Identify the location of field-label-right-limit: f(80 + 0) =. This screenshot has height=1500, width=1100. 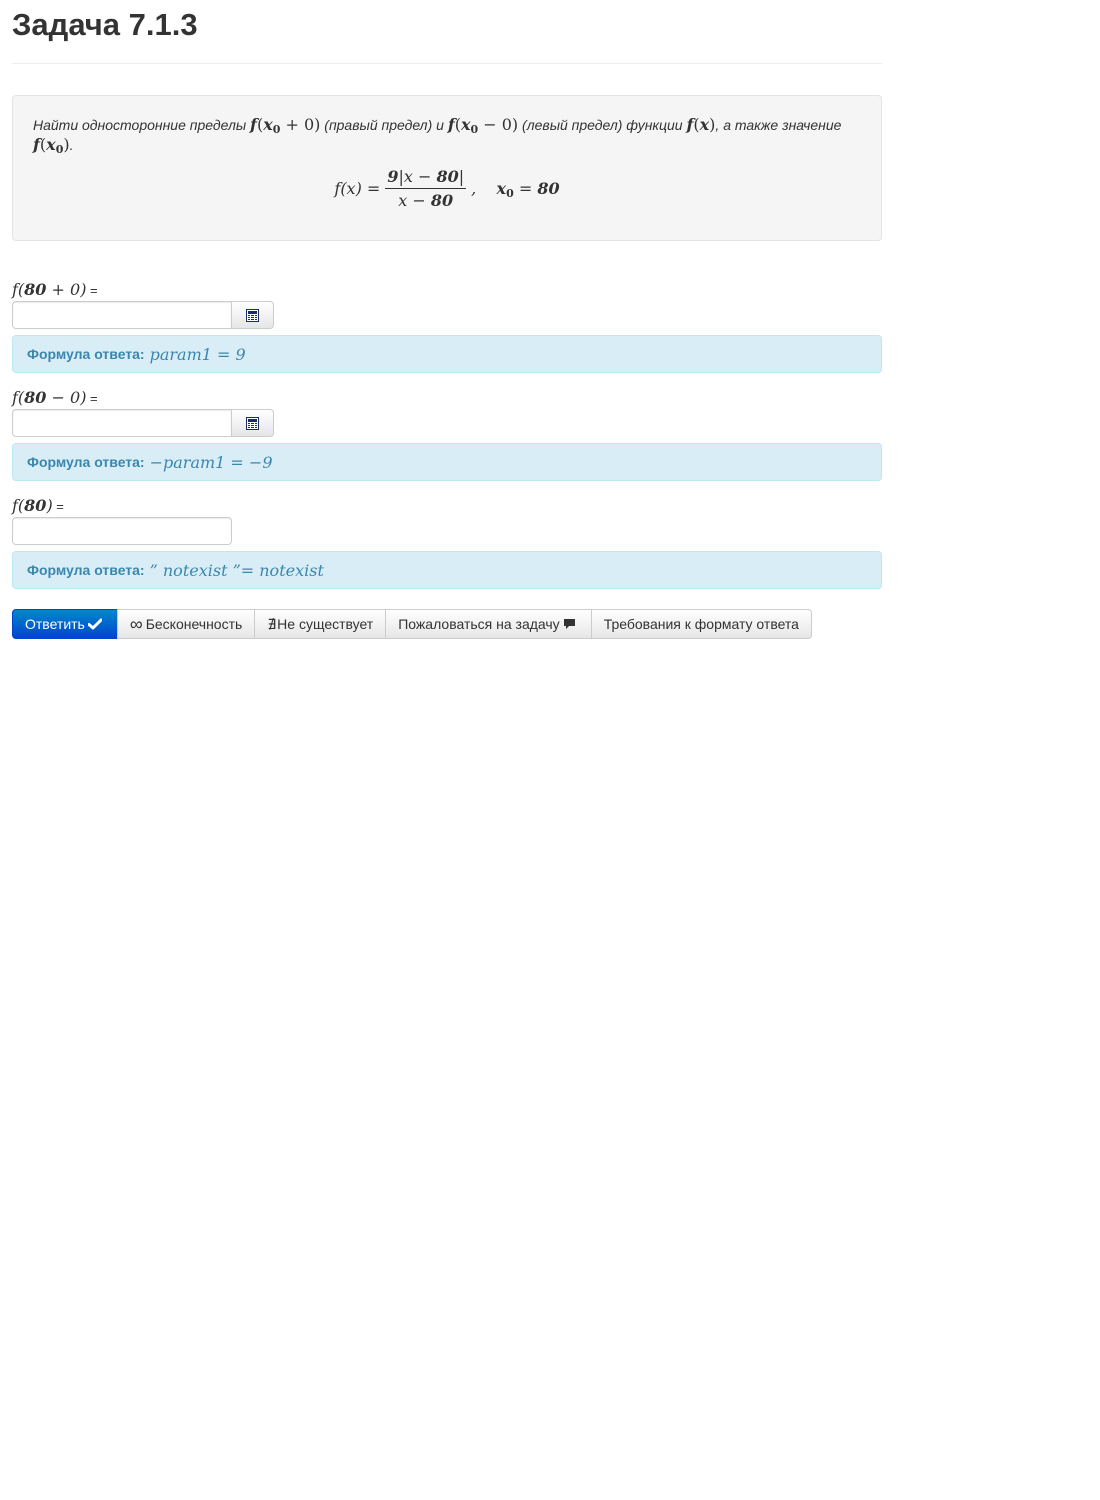
(447, 290).